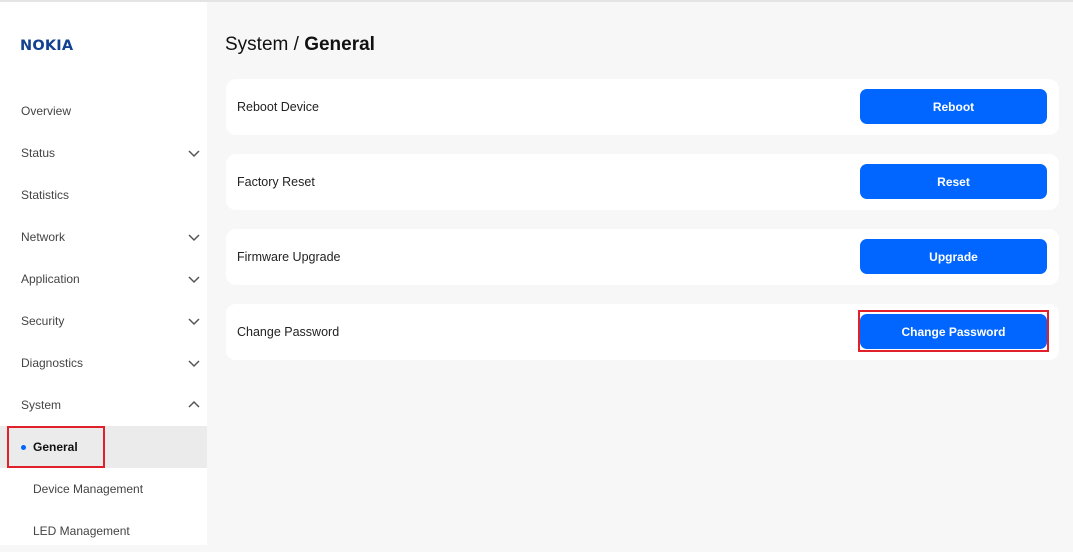 This screenshot has height=552, width=1073. What do you see at coordinates (953, 106) in the screenshot?
I see `reboot-button: Reboot` at bounding box center [953, 106].